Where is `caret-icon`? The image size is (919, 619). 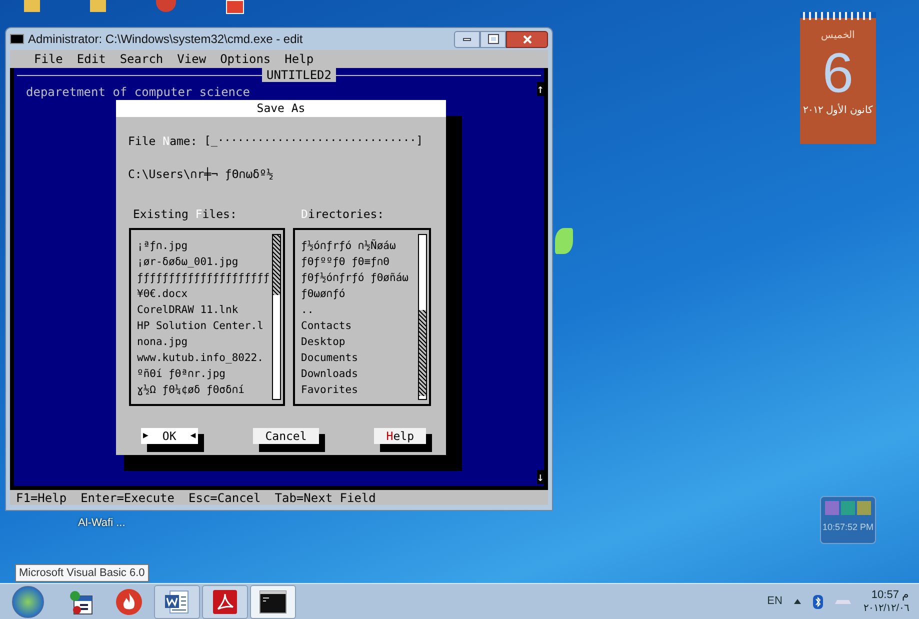
caret-icon is located at coordinates (798, 601).